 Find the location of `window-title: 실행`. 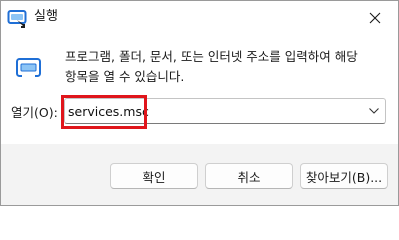

window-title: 실행 is located at coordinates (46, 16).